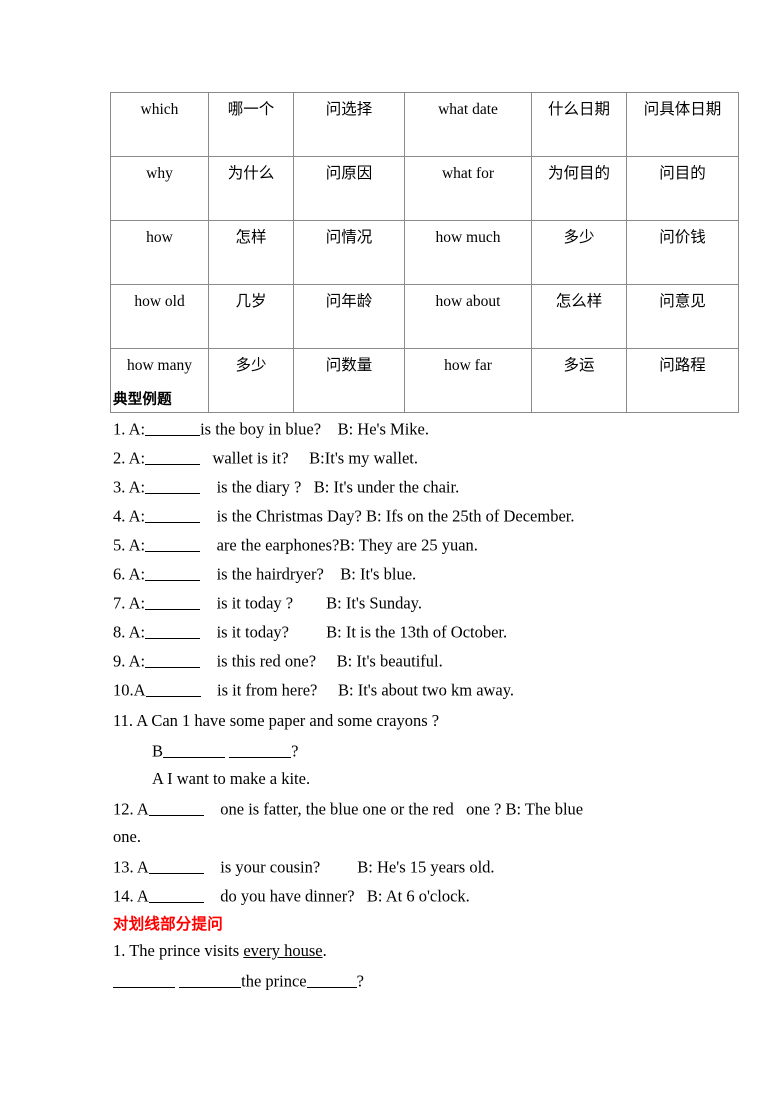 The width and height of the screenshot is (780, 1103). What do you see at coordinates (309, 458) in the screenshot?
I see `line-suffix: wallet is it? B:It's my wallet.` at bounding box center [309, 458].